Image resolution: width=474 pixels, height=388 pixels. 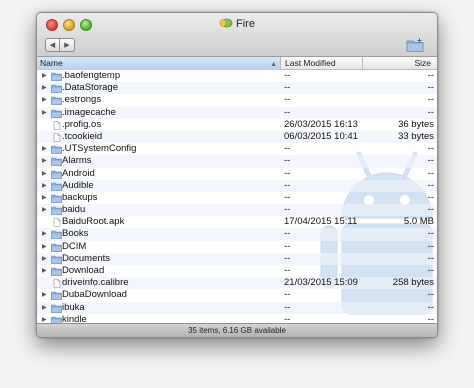 I want to click on file-name: driveinfo.calibre, so click(x=95, y=283).